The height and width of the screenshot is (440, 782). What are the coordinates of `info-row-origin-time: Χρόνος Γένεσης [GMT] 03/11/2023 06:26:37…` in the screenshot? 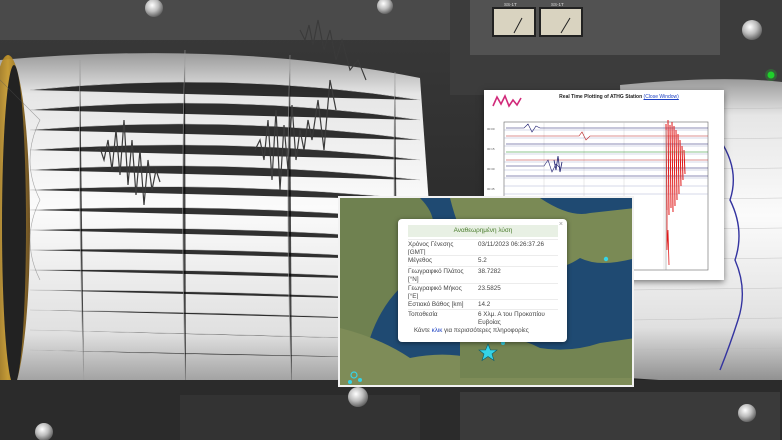 It's located at (483, 247).